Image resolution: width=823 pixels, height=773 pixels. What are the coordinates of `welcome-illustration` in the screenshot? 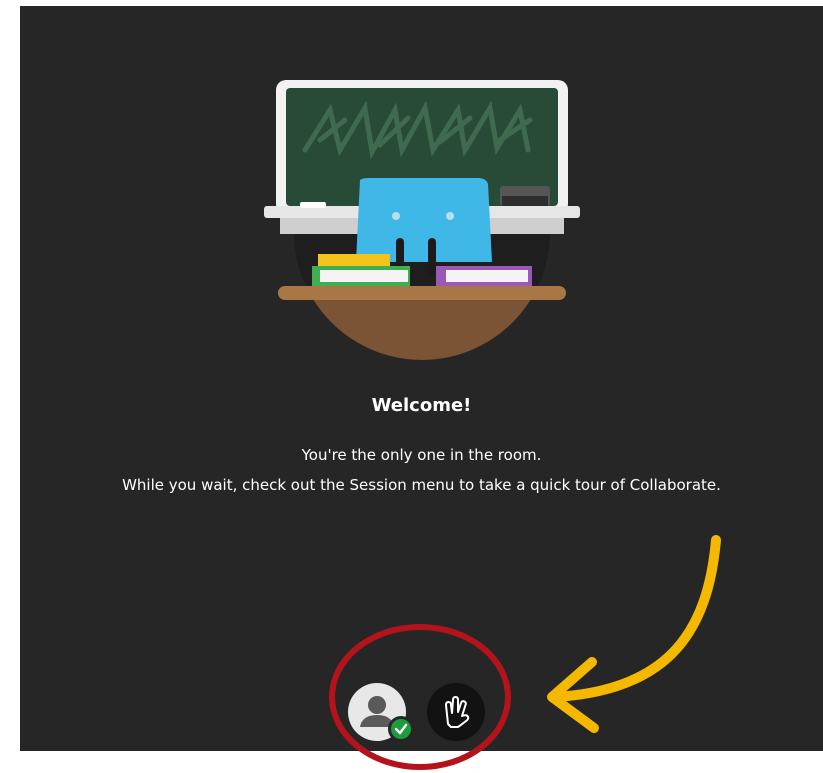 It's located at (422, 220).